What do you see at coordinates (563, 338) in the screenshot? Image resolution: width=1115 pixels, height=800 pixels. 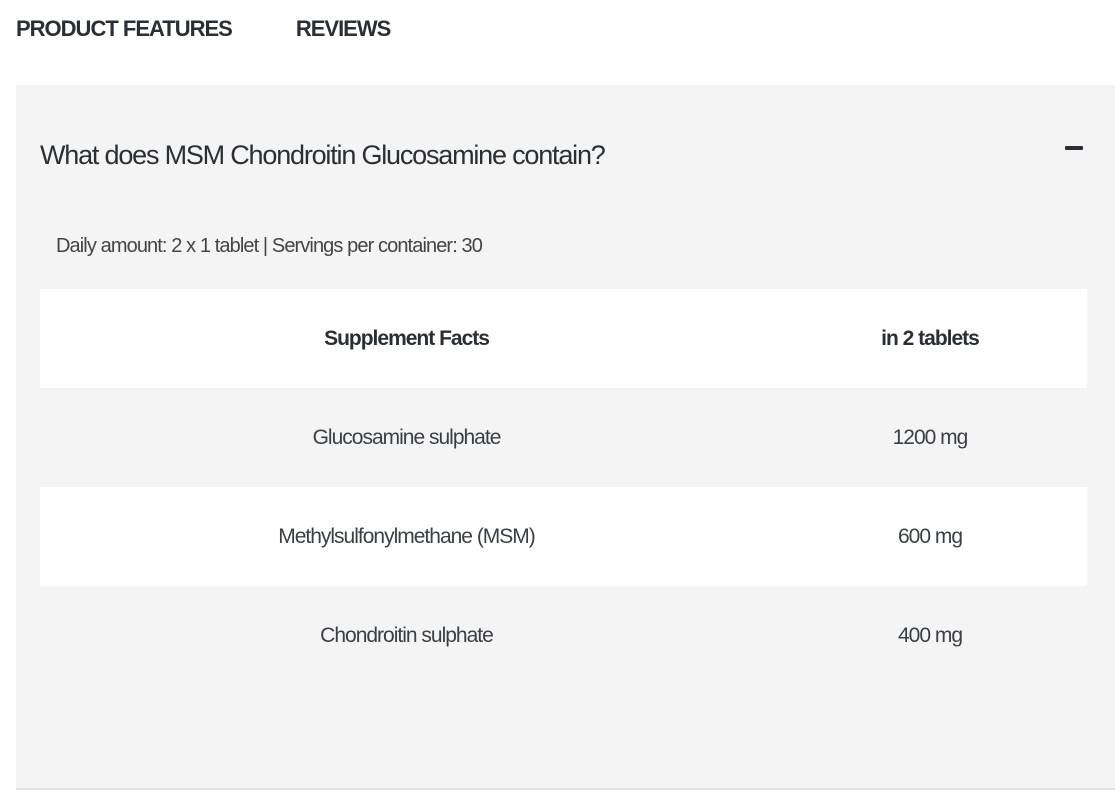 I see `table-header-row: Supplement Facts in 2 tablets` at bounding box center [563, 338].